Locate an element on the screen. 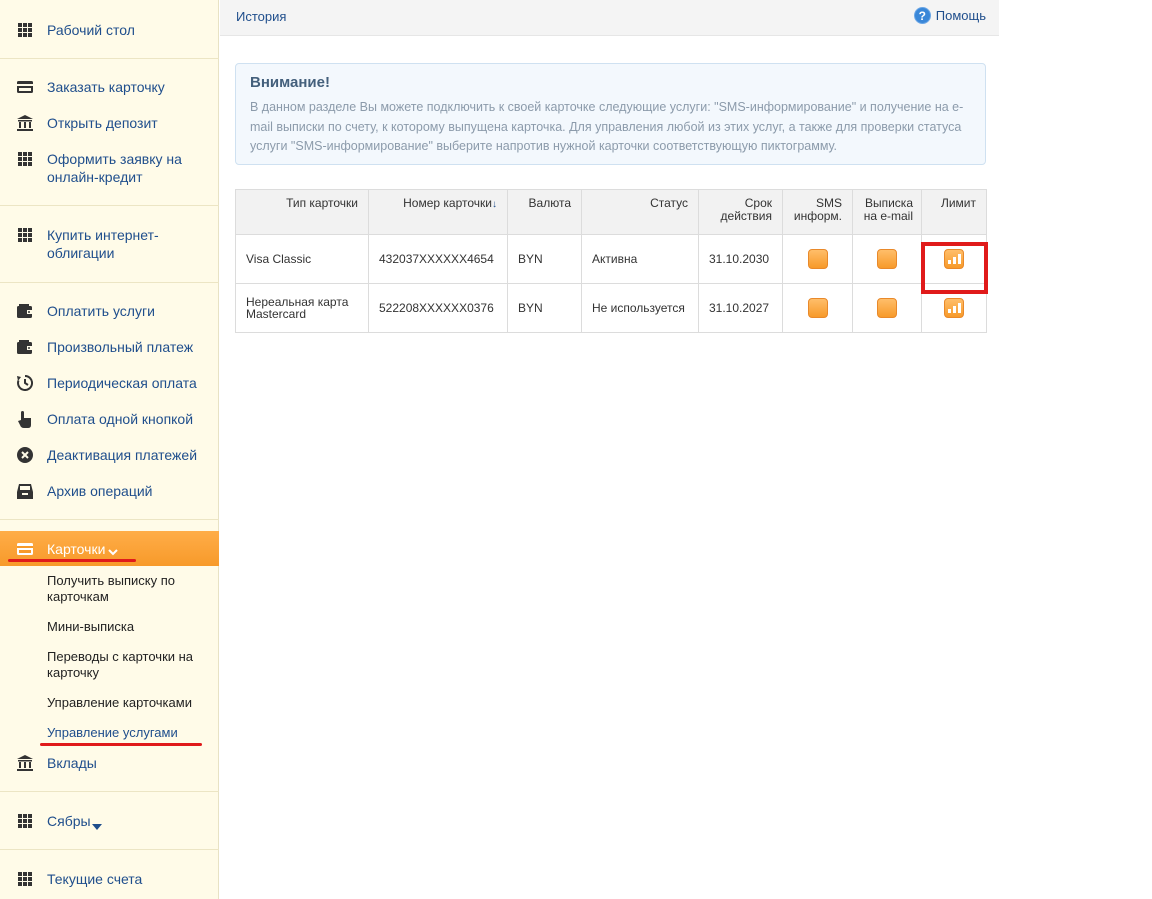 This screenshot has height=899, width=1152. help-label: Помощь is located at coordinates (960, 15).